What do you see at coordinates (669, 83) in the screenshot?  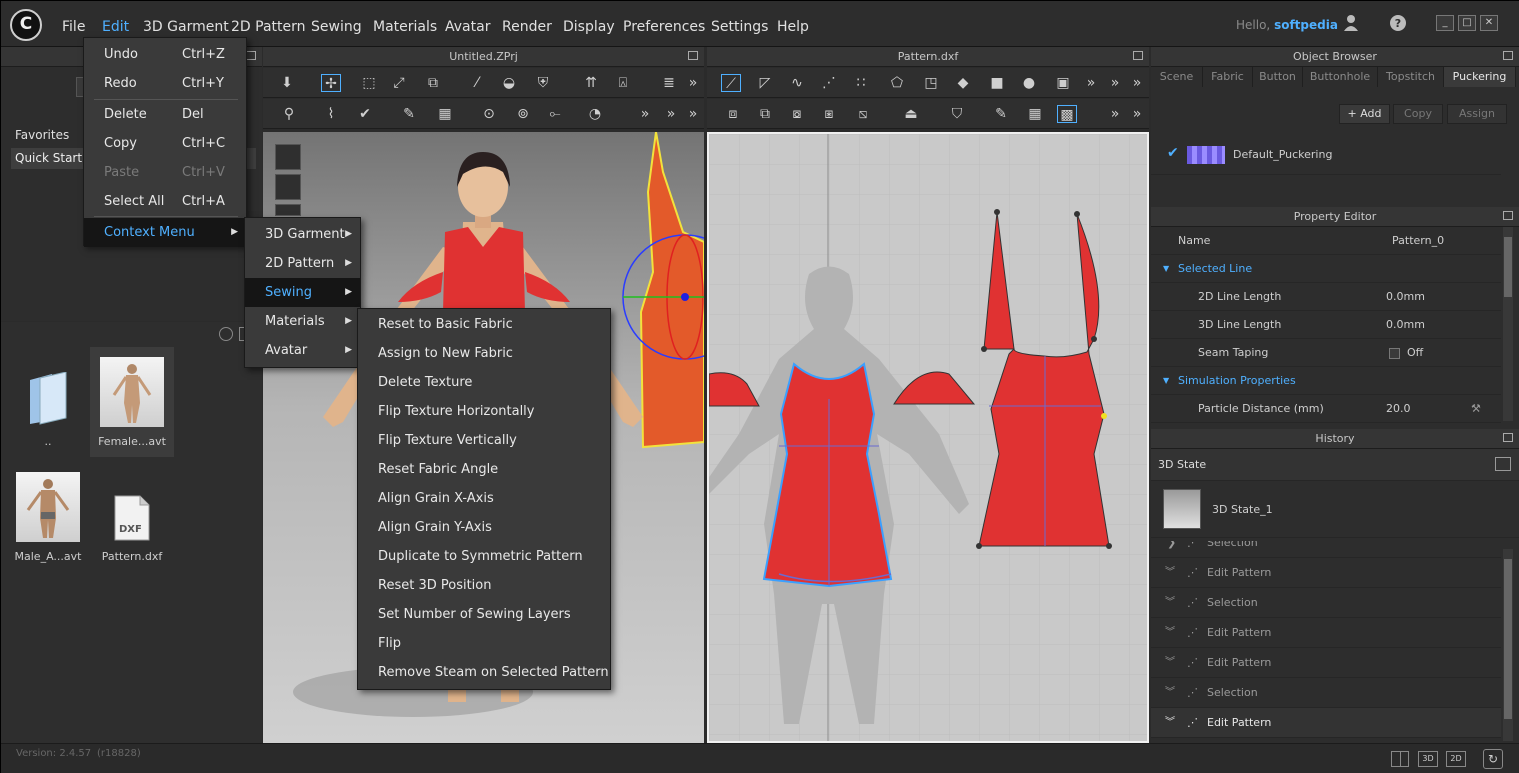 I see `layer-icon: ≣` at bounding box center [669, 83].